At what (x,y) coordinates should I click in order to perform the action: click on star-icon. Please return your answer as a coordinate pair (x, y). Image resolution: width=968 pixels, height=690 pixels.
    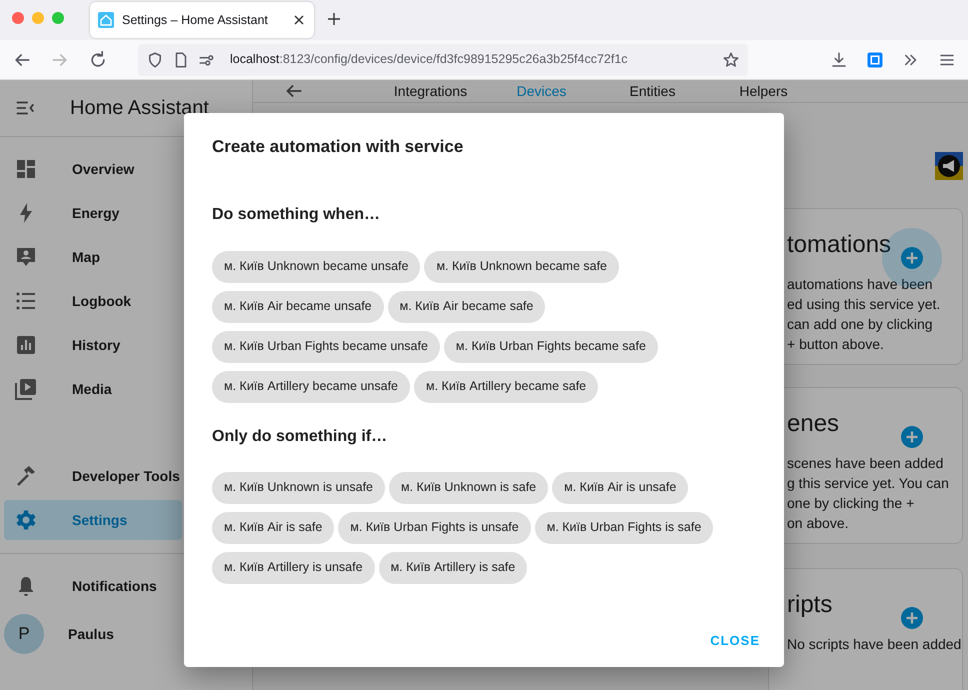
    Looking at the image, I should click on (731, 59).